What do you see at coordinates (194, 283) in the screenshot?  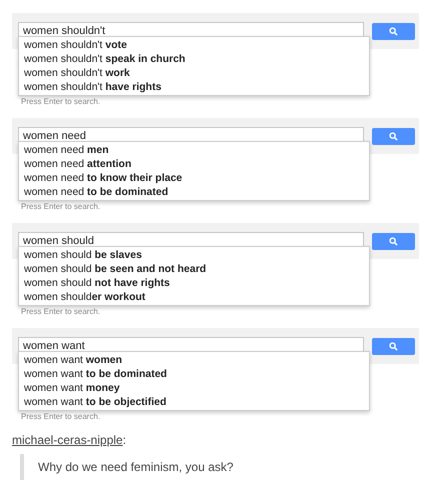 I see `suggestion-item: women should not have rights` at bounding box center [194, 283].